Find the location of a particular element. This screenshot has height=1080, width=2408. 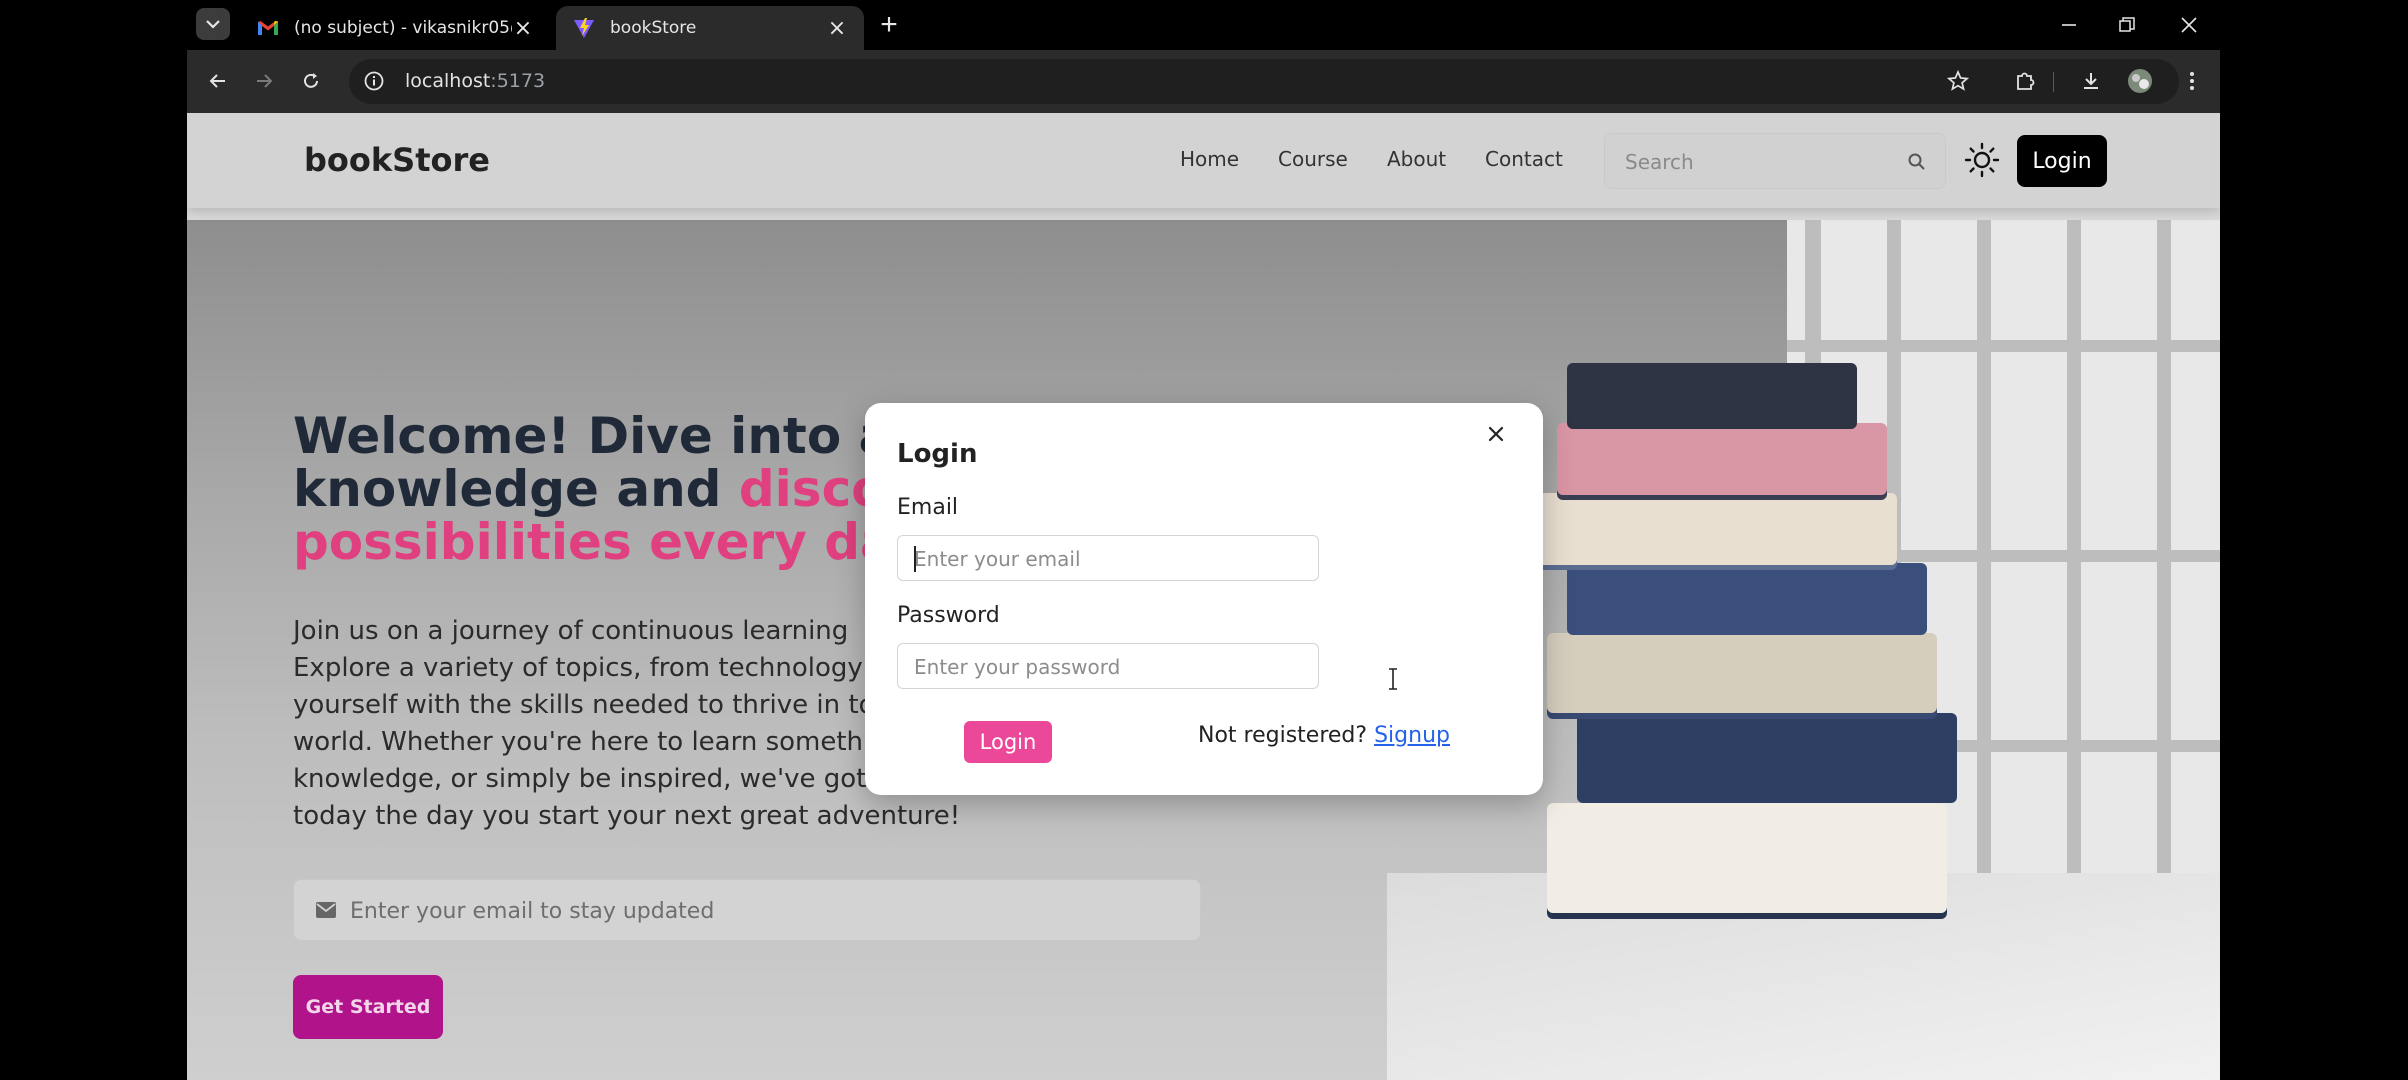

password-input is located at coordinates (1104, 667).